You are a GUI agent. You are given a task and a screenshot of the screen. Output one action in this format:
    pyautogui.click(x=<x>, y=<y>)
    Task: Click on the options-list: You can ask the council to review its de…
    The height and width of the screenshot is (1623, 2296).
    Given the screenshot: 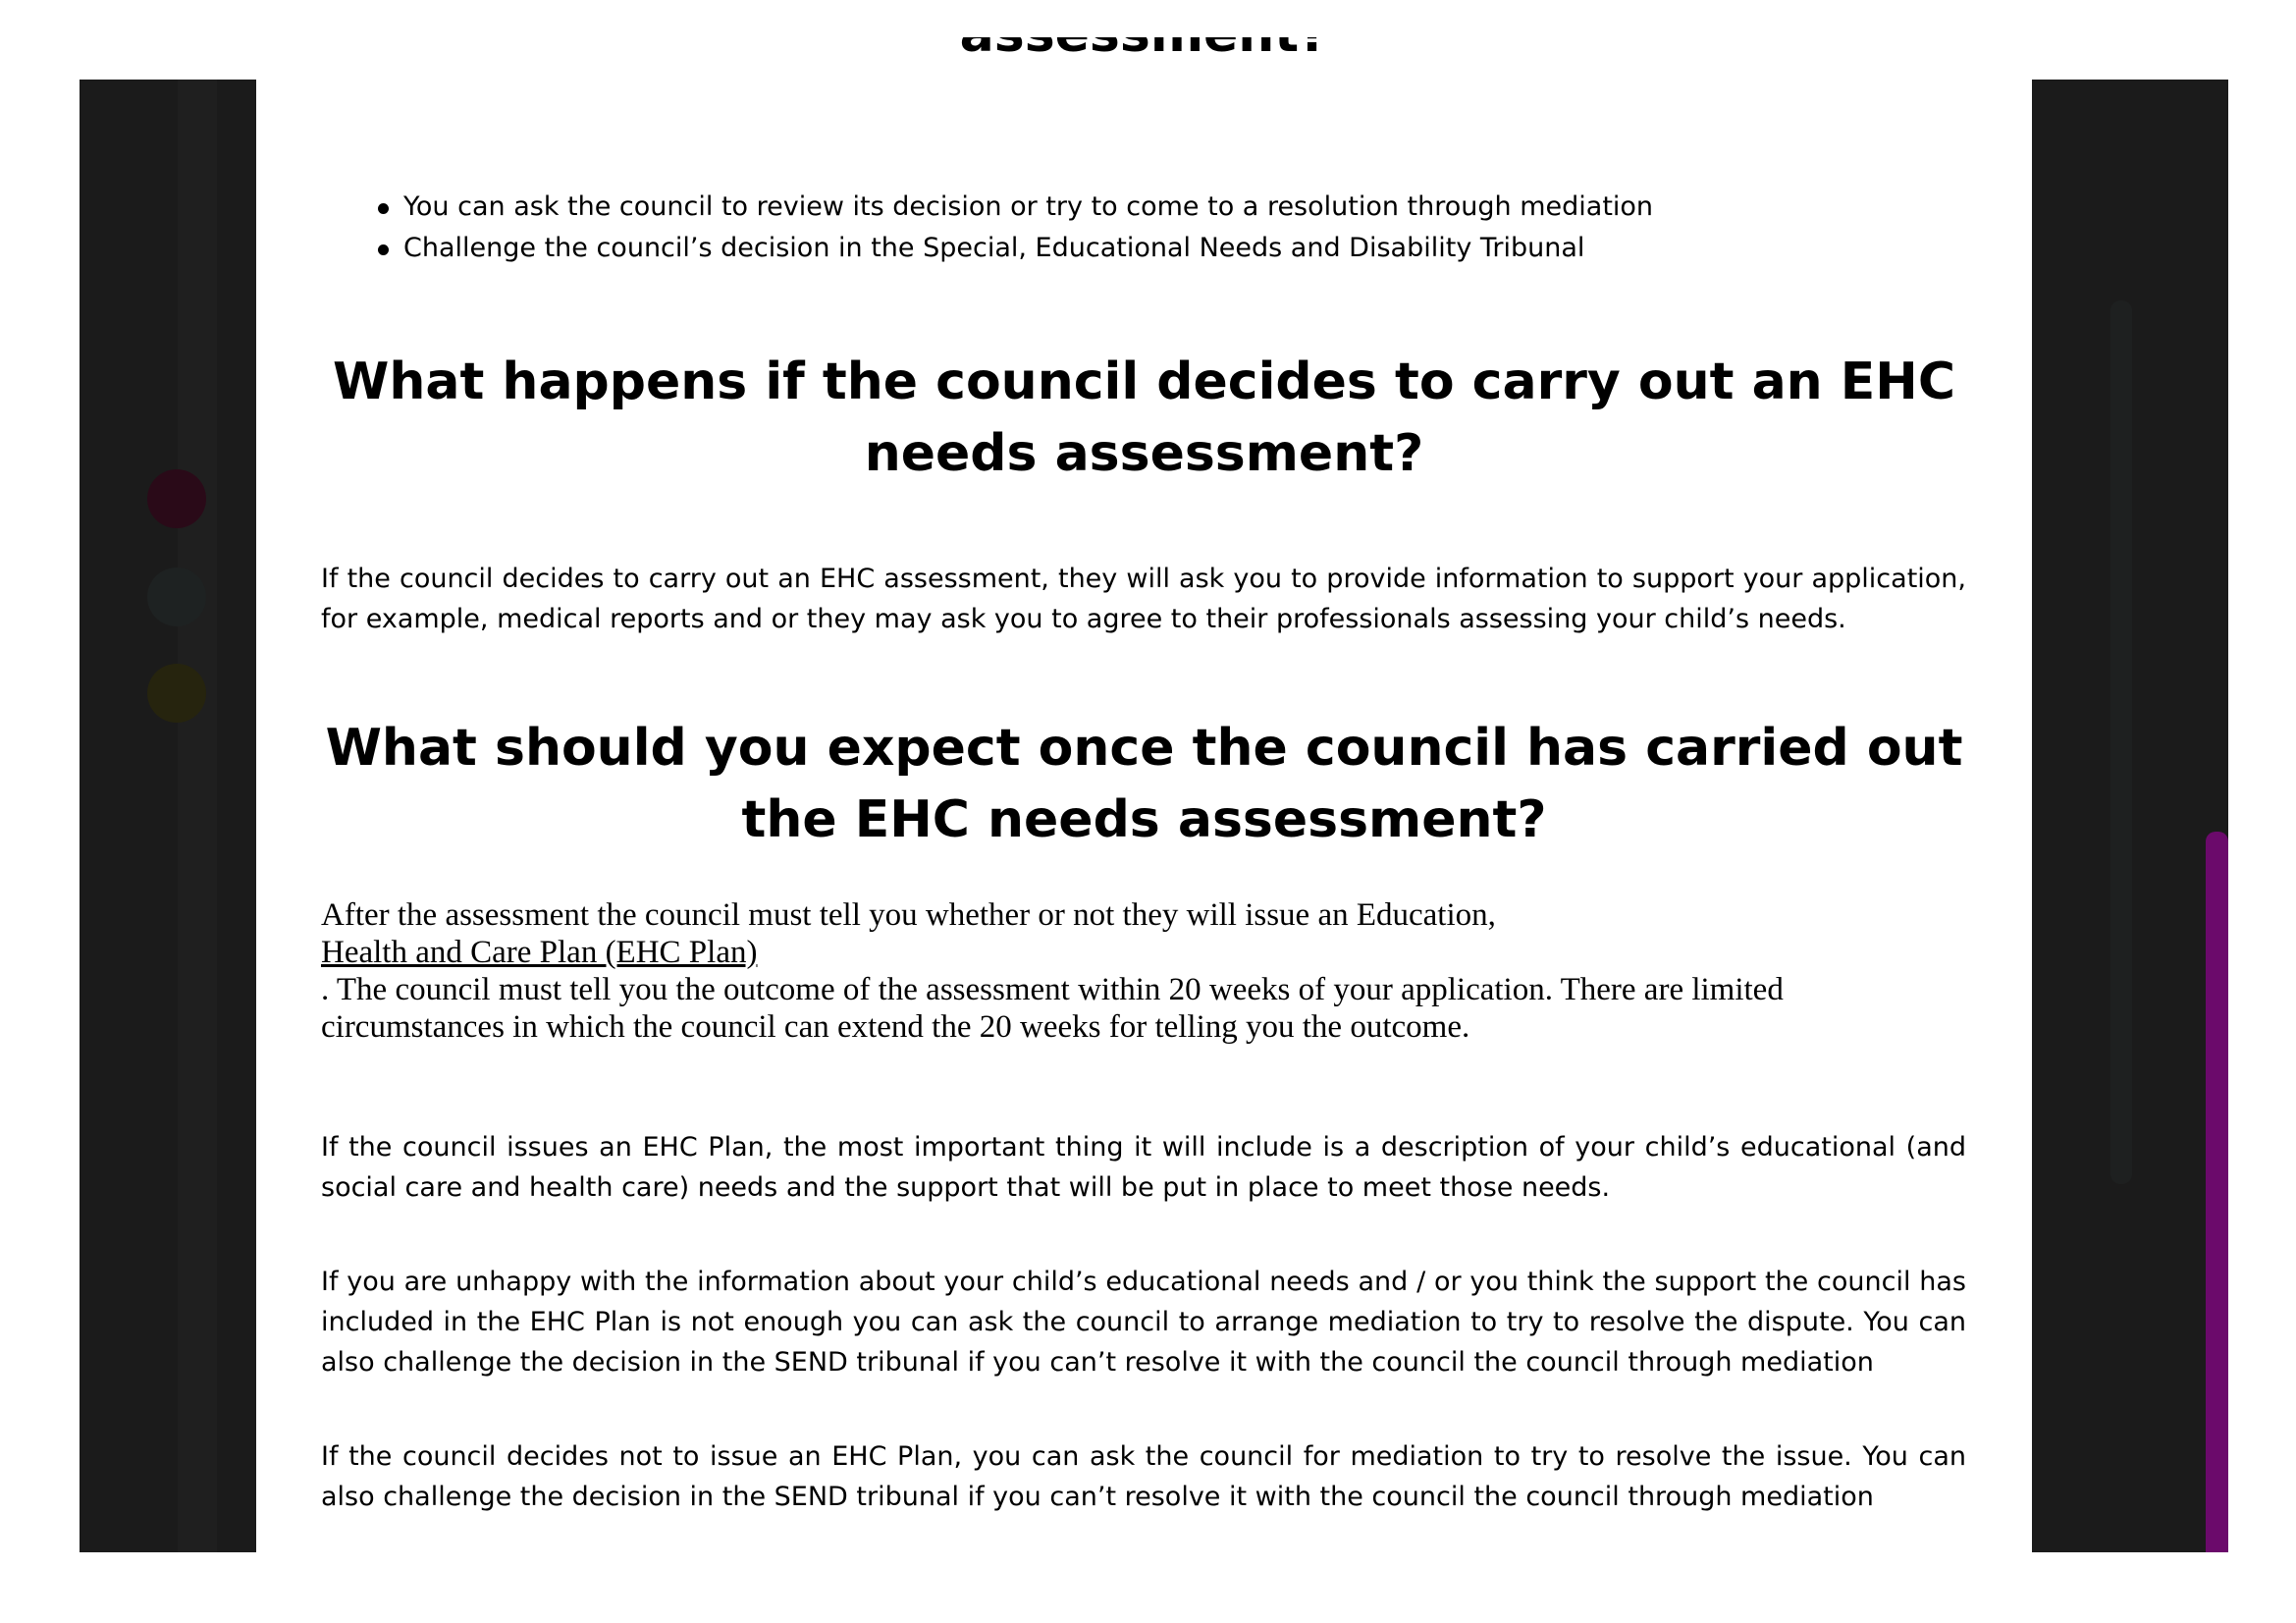 What is the action you would take?
    pyautogui.click(x=1015, y=228)
    